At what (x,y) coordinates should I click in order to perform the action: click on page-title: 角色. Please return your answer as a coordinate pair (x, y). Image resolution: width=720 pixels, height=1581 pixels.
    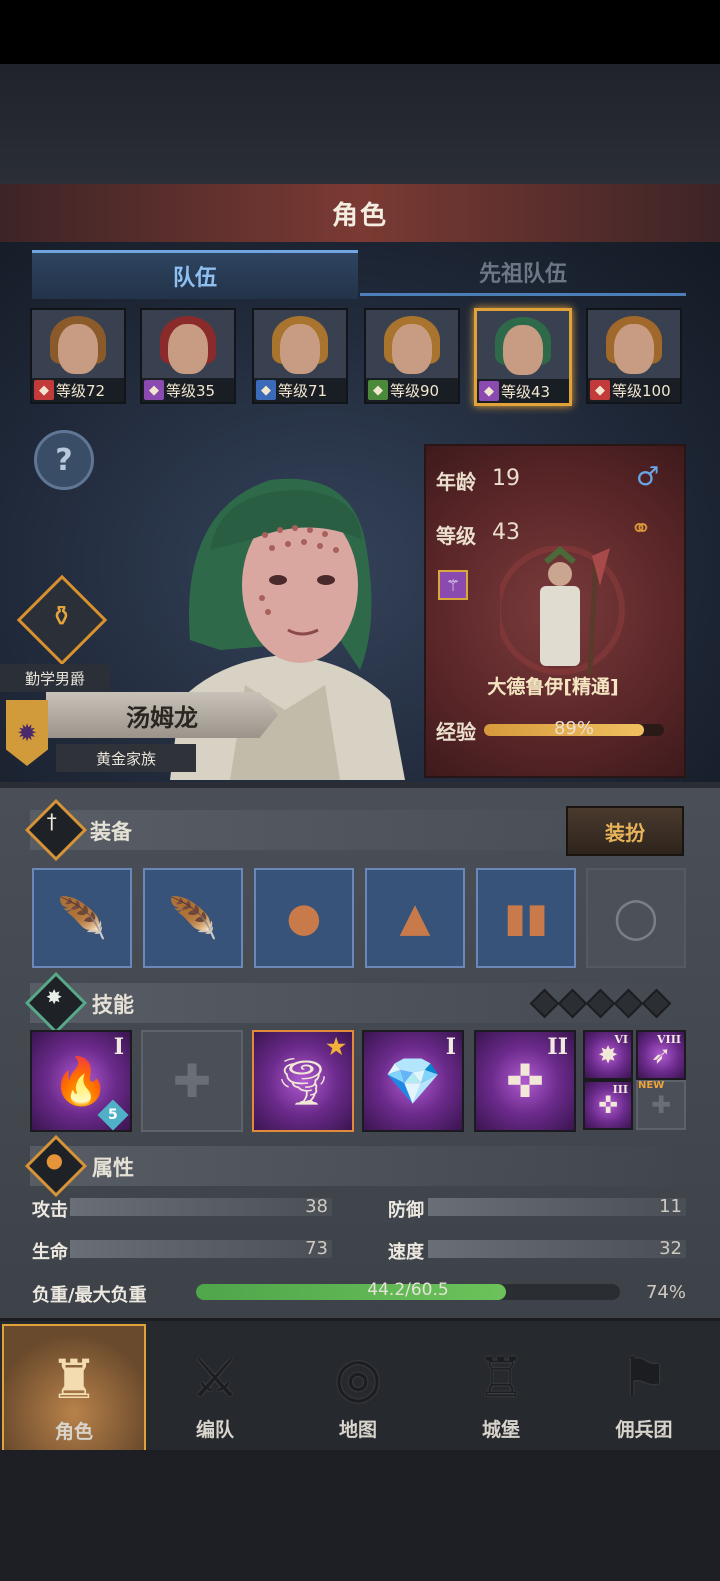
    Looking at the image, I should click on (360, 214).